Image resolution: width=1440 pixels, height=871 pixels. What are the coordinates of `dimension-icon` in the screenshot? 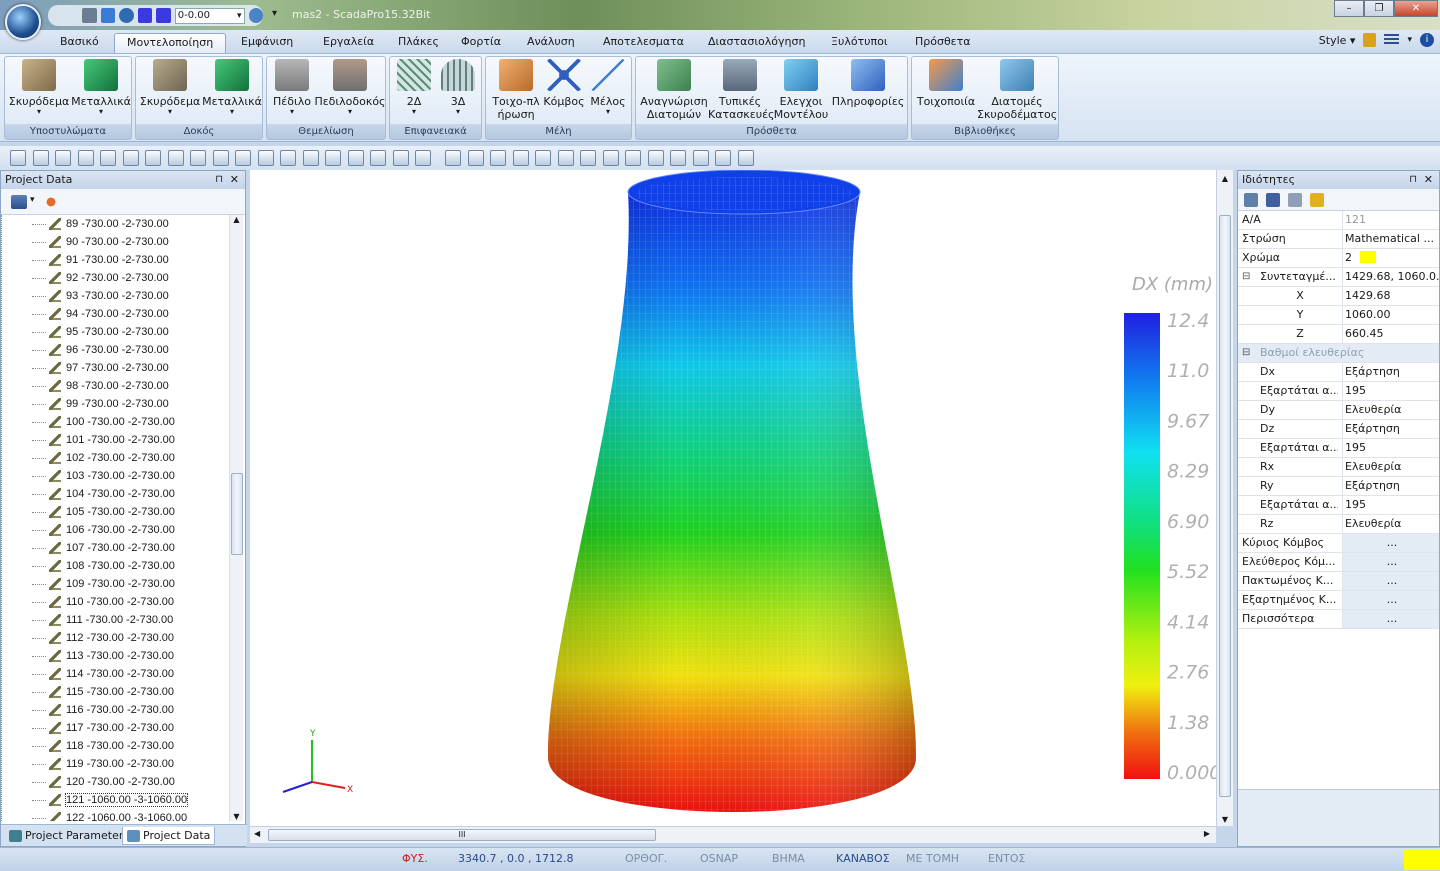 It's located at (198, 158).